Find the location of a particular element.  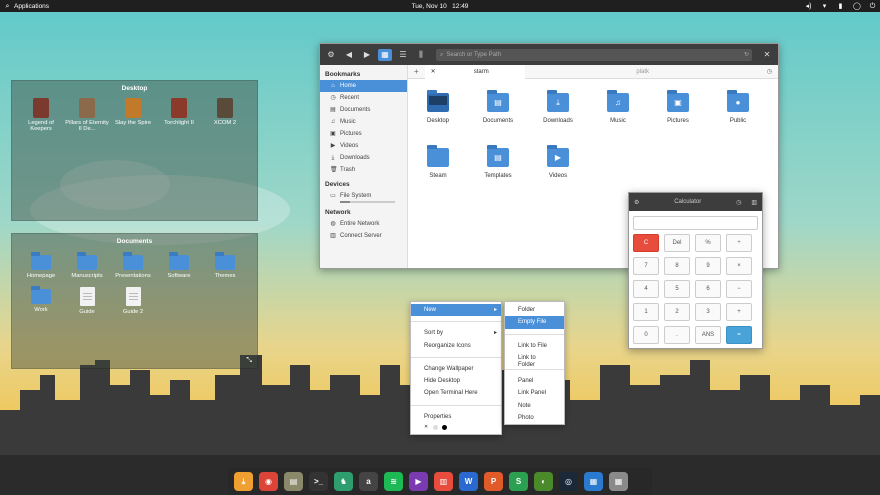

calc-key: 4 is located at coordinates (646, 289).